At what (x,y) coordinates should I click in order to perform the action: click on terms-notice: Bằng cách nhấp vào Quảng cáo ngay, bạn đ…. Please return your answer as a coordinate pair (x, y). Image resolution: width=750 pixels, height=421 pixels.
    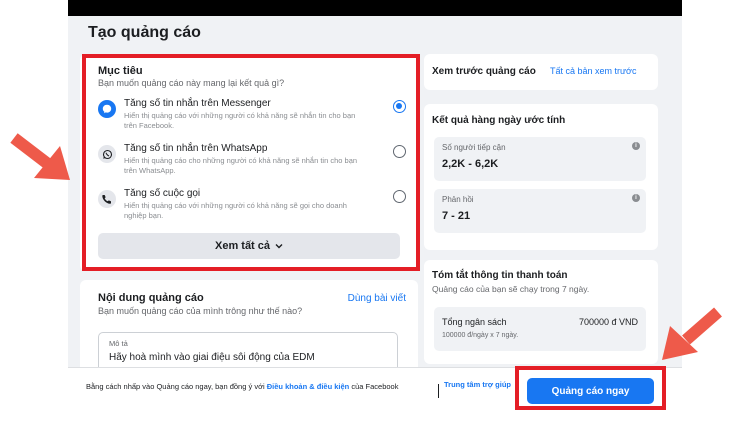
    Looking at the image, I should click on (247, 386).